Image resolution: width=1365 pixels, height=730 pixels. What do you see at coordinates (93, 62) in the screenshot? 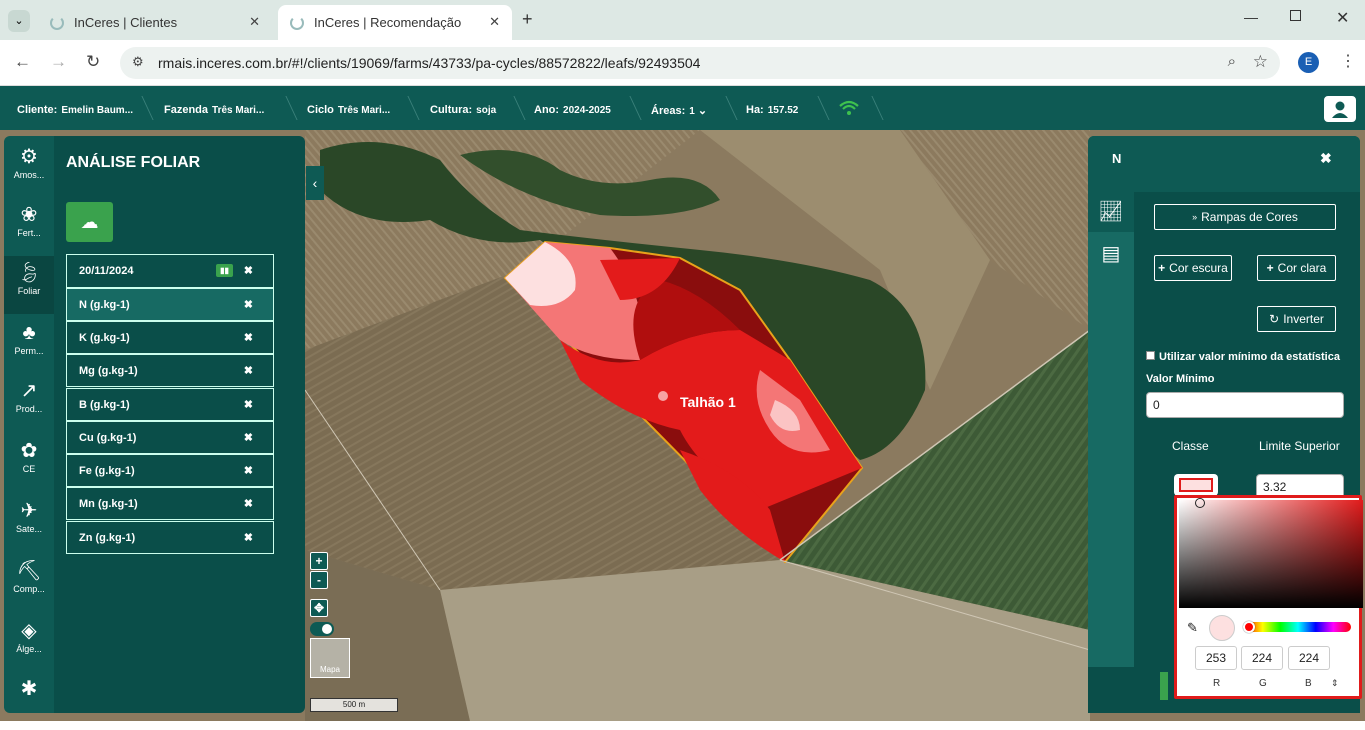
I see `reload-icon: ↻` at bounding box center [93, 62].